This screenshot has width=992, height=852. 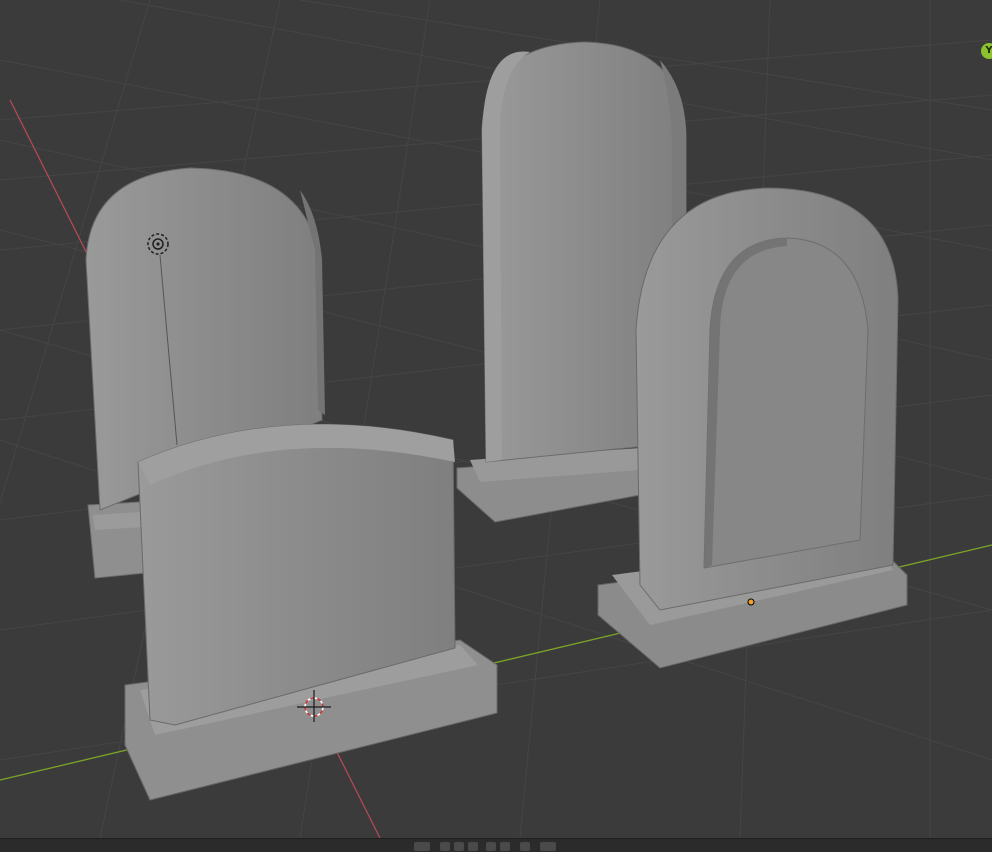 I want to click on mode-a-button, so click(x=445, y=846).